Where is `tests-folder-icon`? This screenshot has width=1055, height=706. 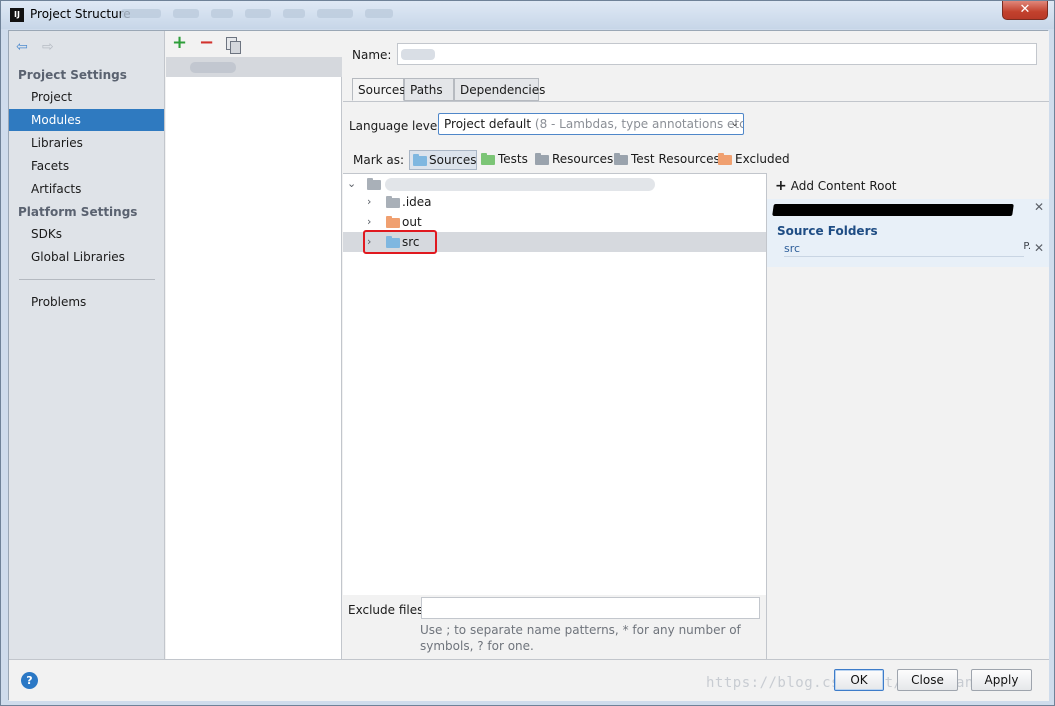 tests-folder-icon is located at coordinates (488, 159).